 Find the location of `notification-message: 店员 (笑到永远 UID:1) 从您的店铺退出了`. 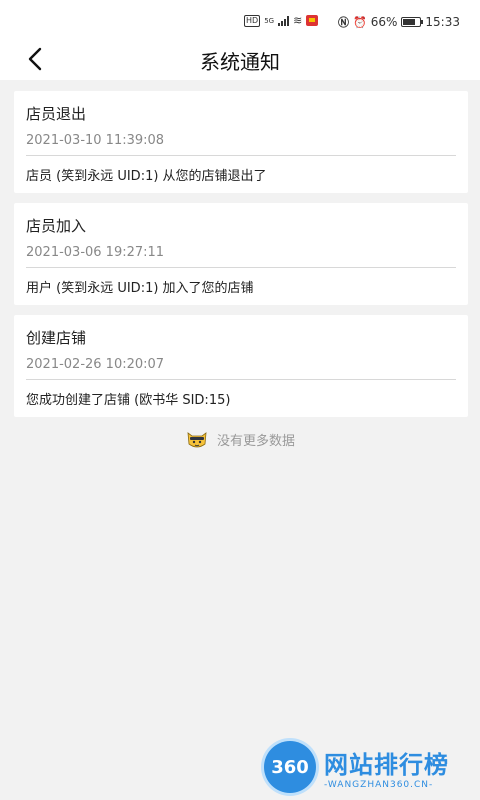

notification-message: 店员 (笑到永远 UID:1) 从您的店铺退出了 is located at coordinates (146, 176).